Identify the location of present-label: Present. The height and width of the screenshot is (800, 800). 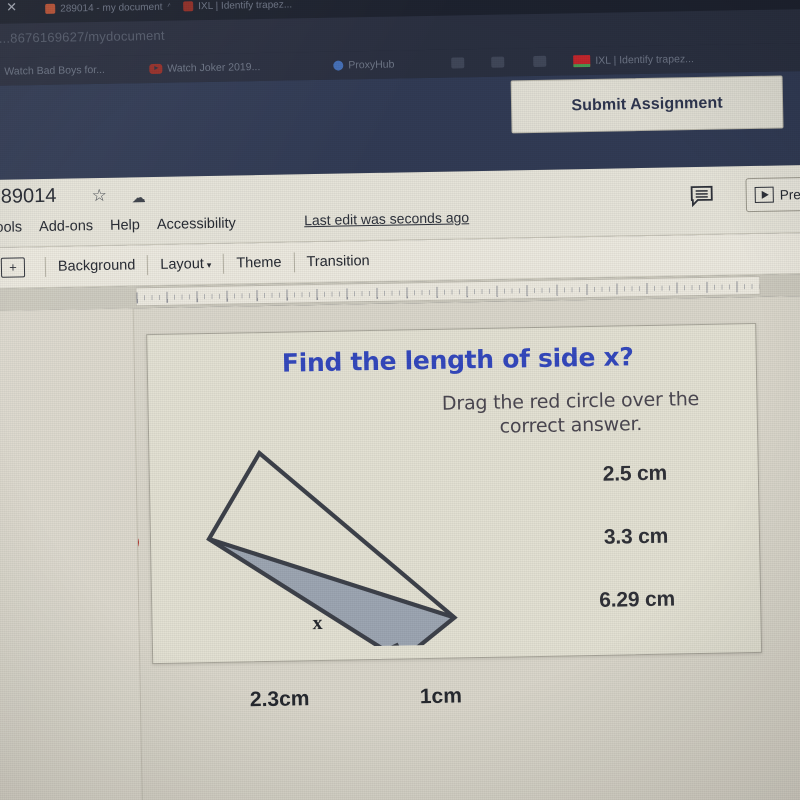
(789, 194).